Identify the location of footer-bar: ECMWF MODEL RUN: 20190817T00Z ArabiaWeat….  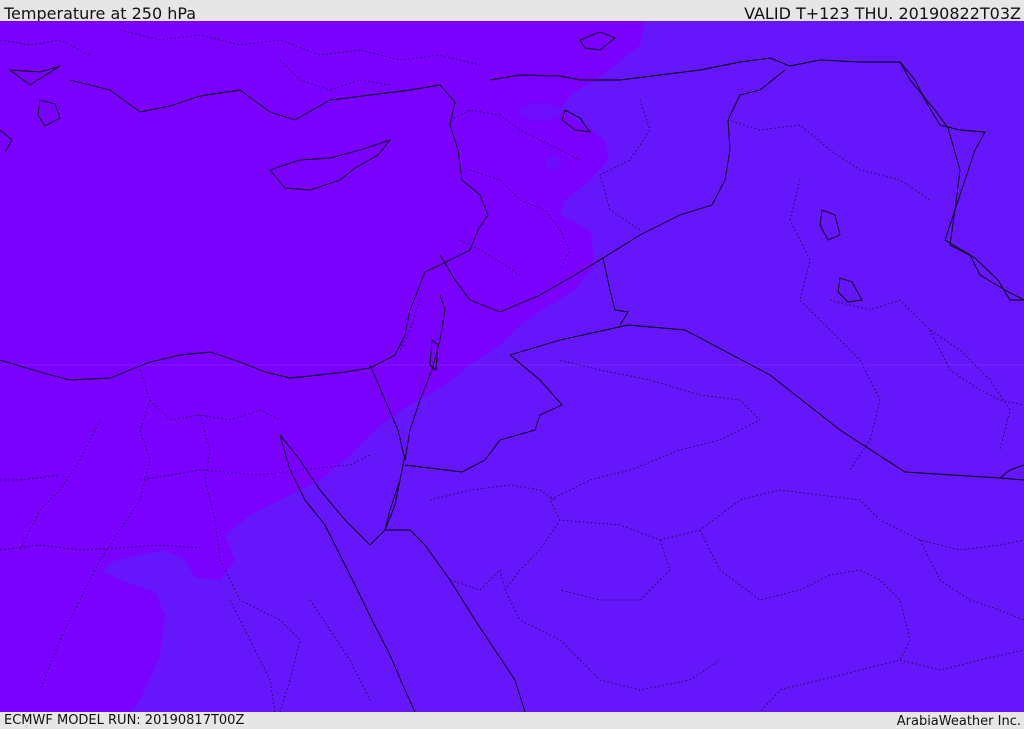
(512, 720).